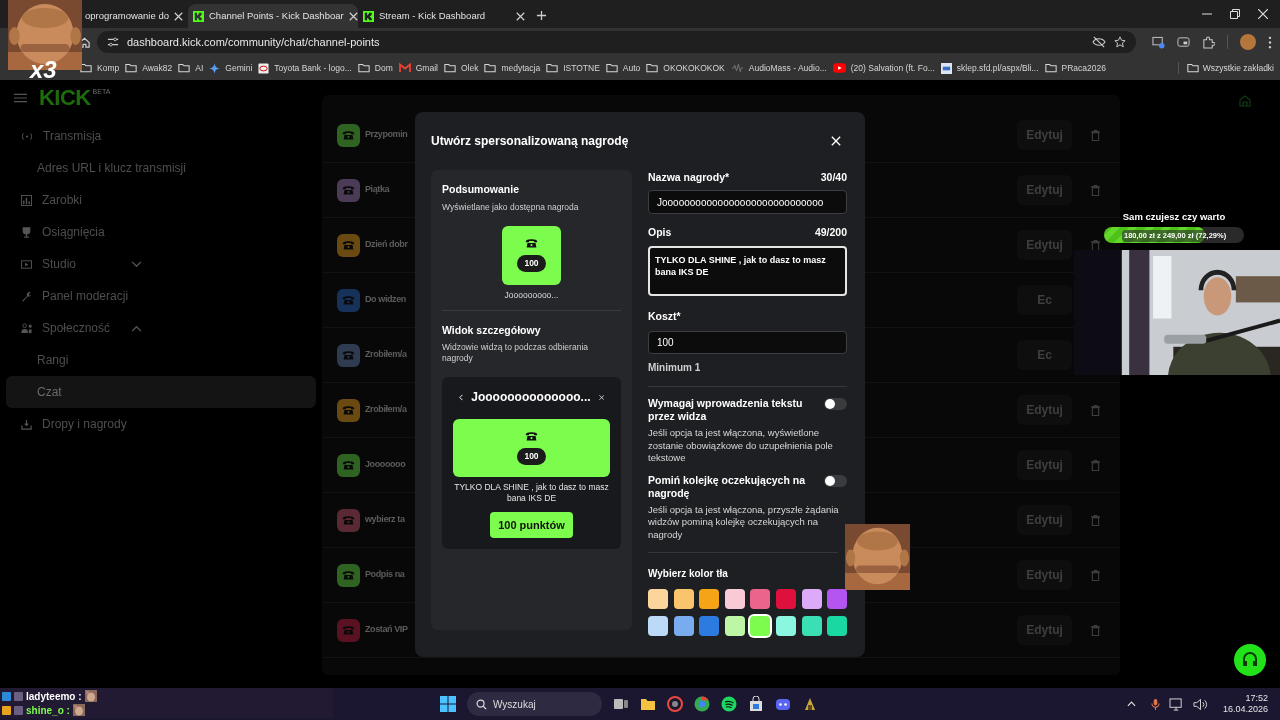 The image size is (1280, 720). What do you see at coordinates (444, 16) in the screenshot?
I see `browser-tab: Stream - Kick Dashboard` at bounding box center [444, 16].